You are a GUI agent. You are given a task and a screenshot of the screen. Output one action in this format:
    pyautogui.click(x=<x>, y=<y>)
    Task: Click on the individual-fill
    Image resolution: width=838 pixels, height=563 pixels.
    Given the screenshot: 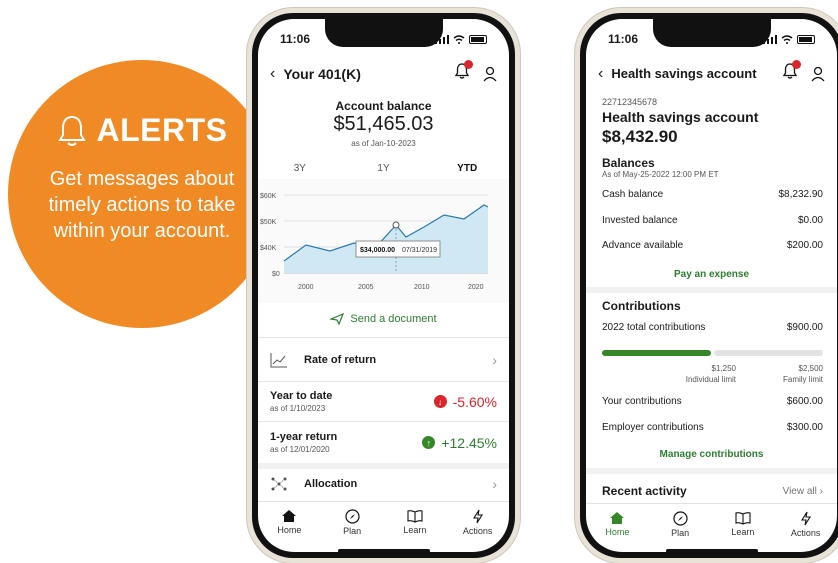 What is the action you would take?
    pyautogui.click(x=656, y=353)
    